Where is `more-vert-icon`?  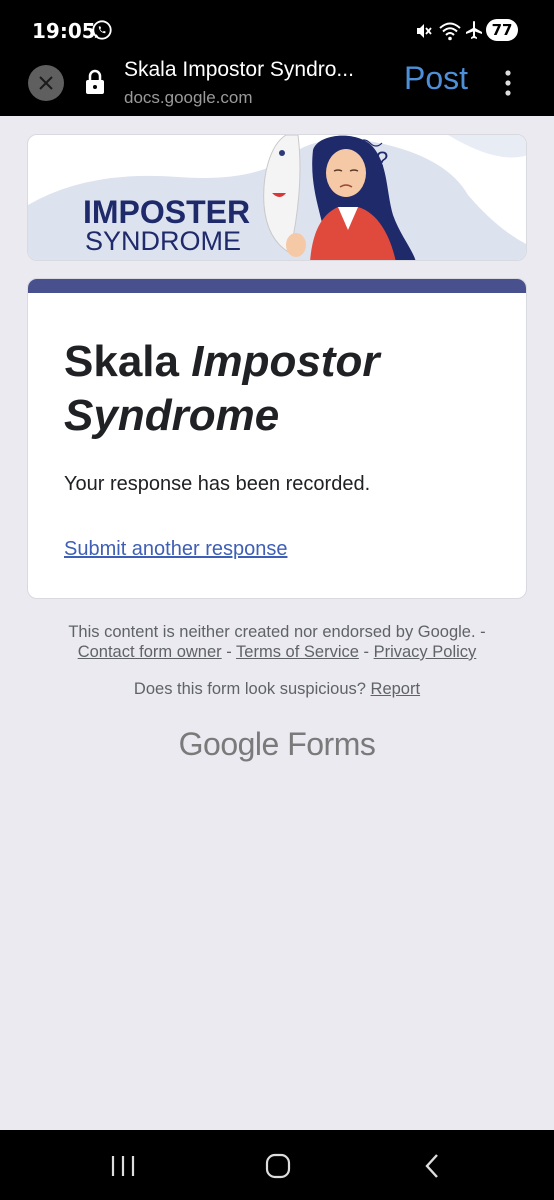 more-vert-icon is located at coordinates (508, 83).